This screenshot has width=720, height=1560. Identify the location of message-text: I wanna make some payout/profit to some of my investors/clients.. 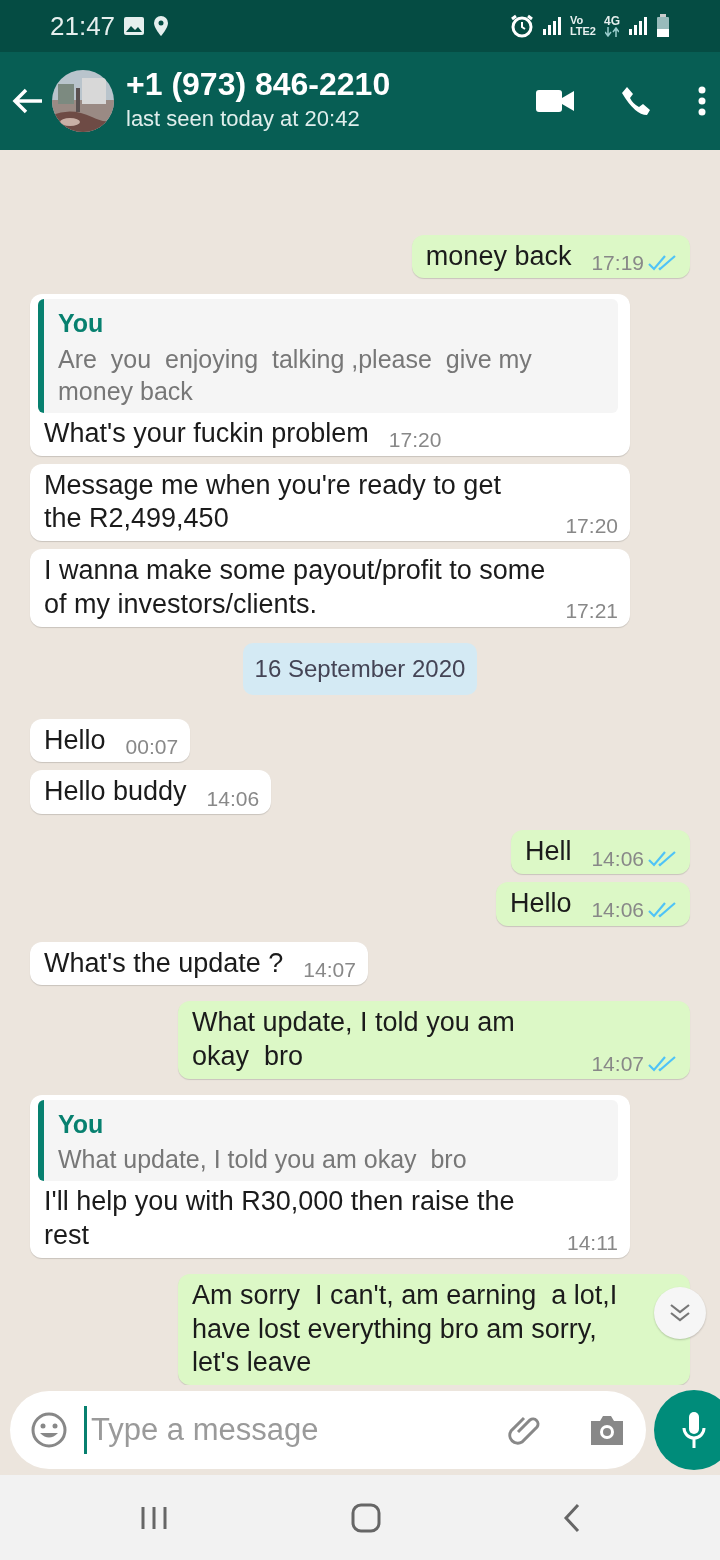
(295, 587).